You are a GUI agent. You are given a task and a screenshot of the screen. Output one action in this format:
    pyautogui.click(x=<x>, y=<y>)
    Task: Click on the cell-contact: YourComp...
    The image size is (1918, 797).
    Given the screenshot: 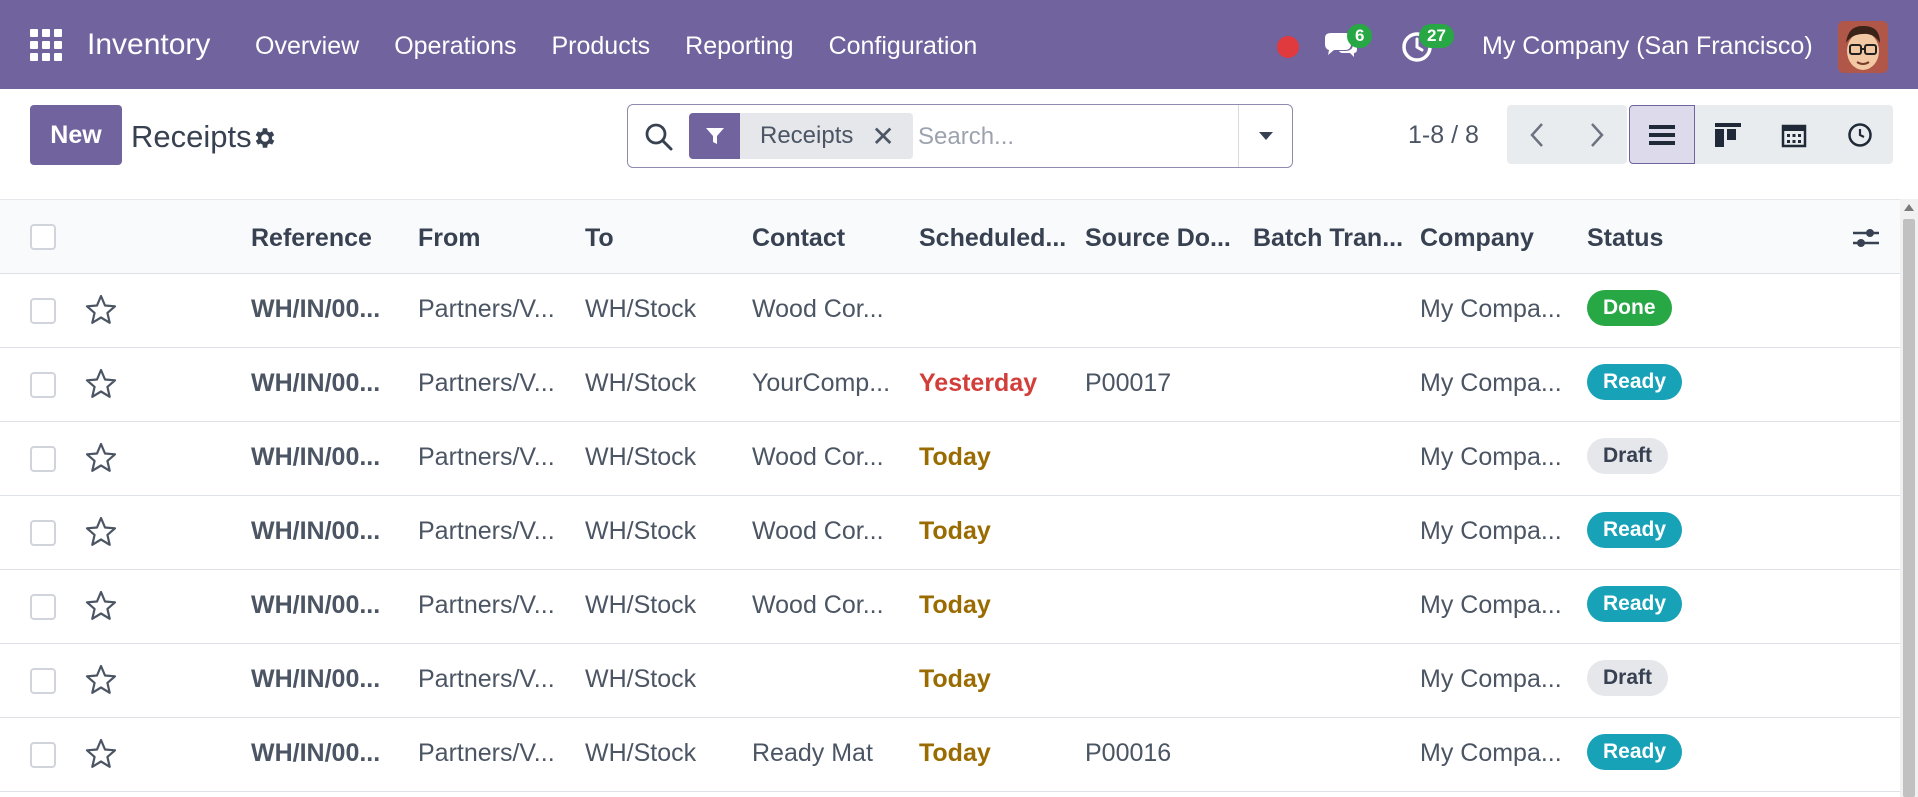 What is the action you would take?
    pyautogui.click(x=821, y=383)
    